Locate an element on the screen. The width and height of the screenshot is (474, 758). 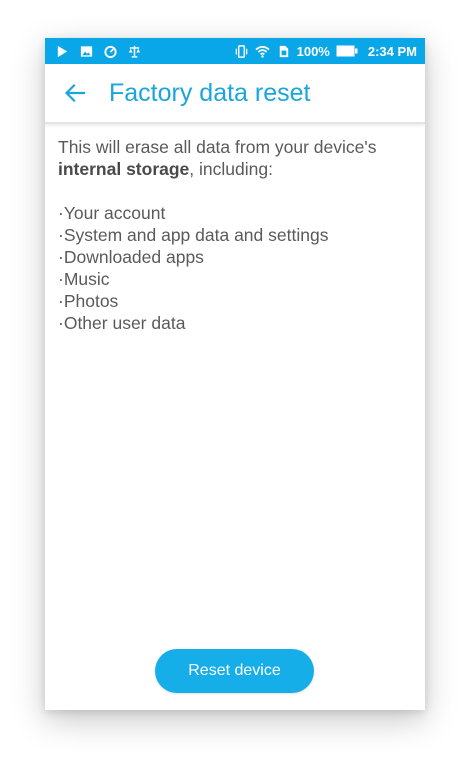
vibrate-icon is located at coordinates (241, 51).